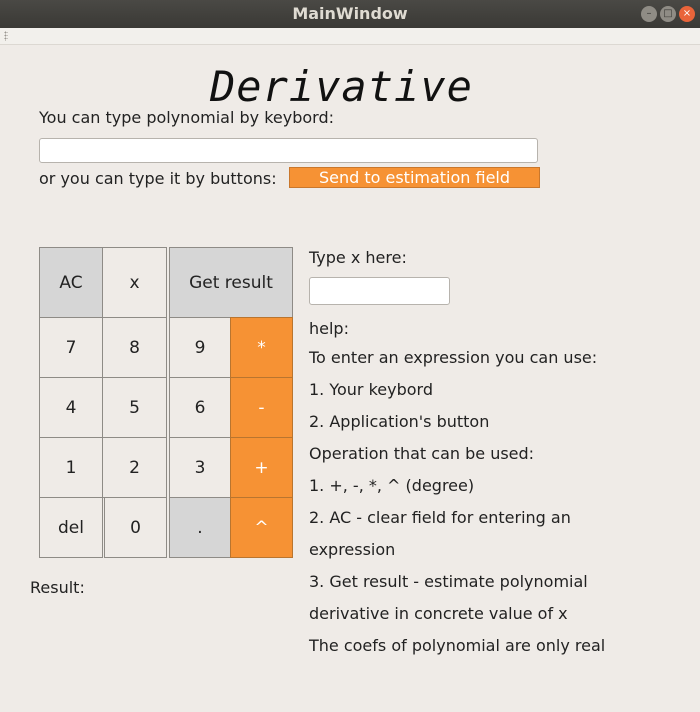  Describe the element at coordinates (352, 549) in the screenshot. I see `help-line: expression` at that location.